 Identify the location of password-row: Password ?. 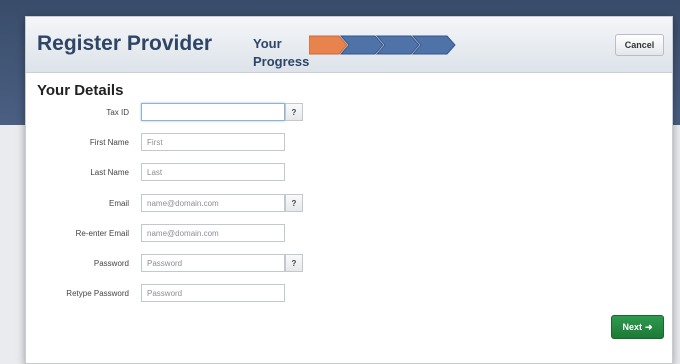
(349, 264).